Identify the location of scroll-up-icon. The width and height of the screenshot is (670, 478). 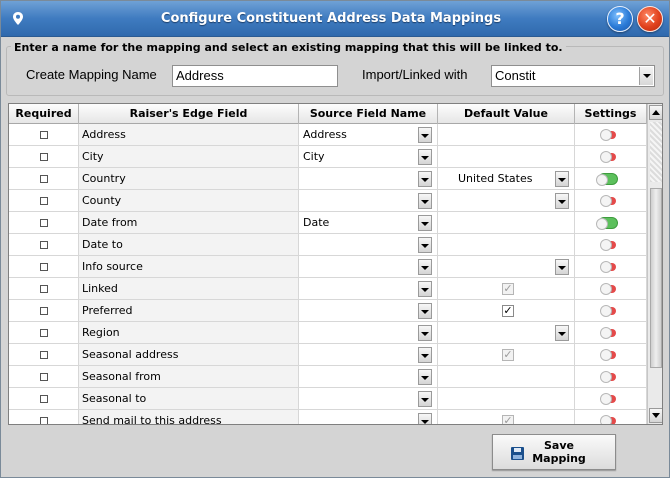
(655, 112).